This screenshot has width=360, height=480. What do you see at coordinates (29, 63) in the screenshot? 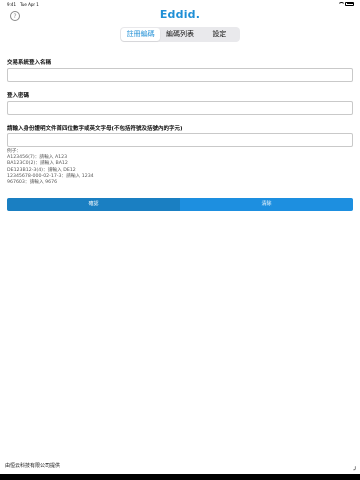
I see `username-label: 交易系統登入名稱` at bounding box center [29, 63].